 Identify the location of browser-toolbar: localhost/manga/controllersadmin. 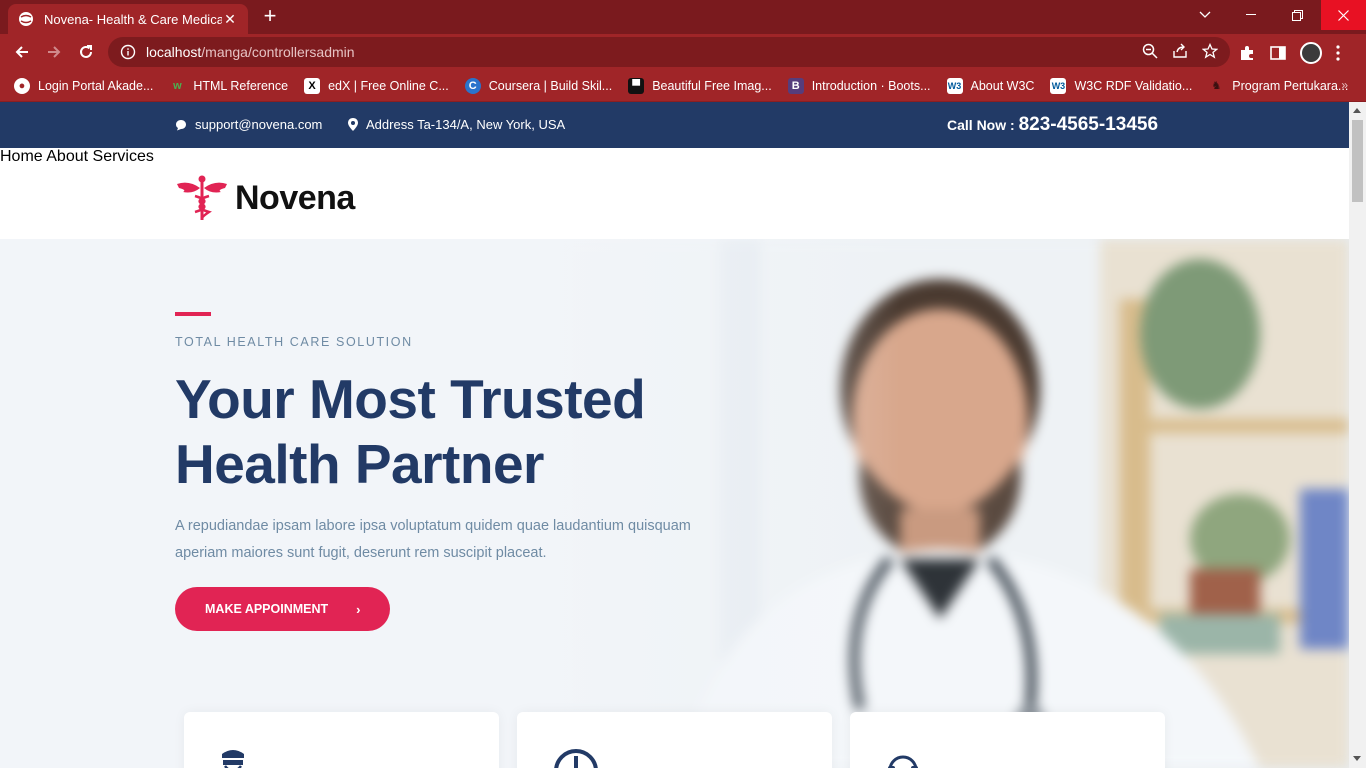
(683, 52).